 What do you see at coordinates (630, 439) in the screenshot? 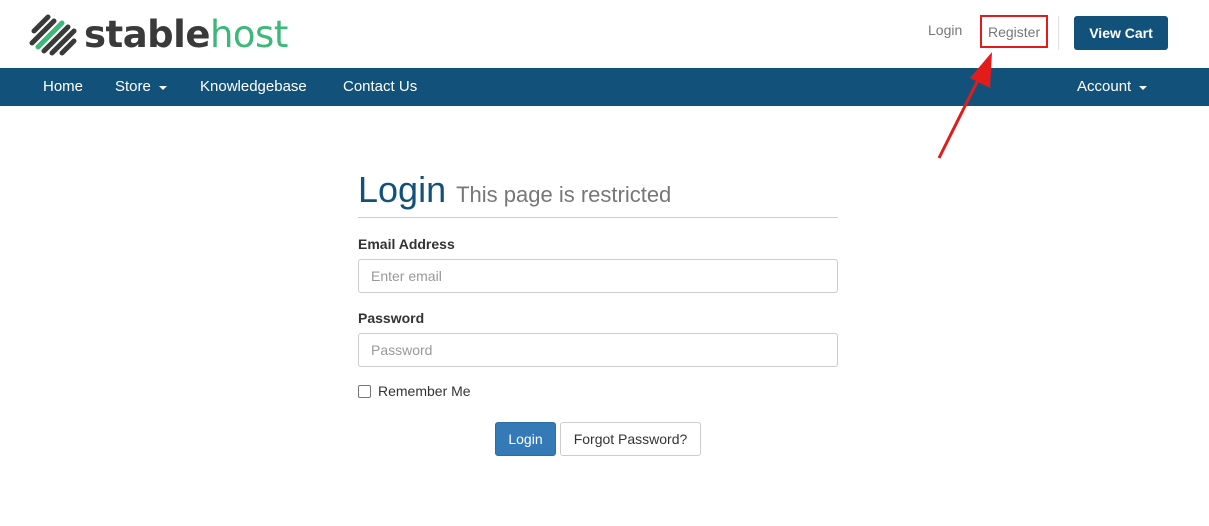
I see `forgot-password-button: Forgot Password?` at bounding box center [630, 439].